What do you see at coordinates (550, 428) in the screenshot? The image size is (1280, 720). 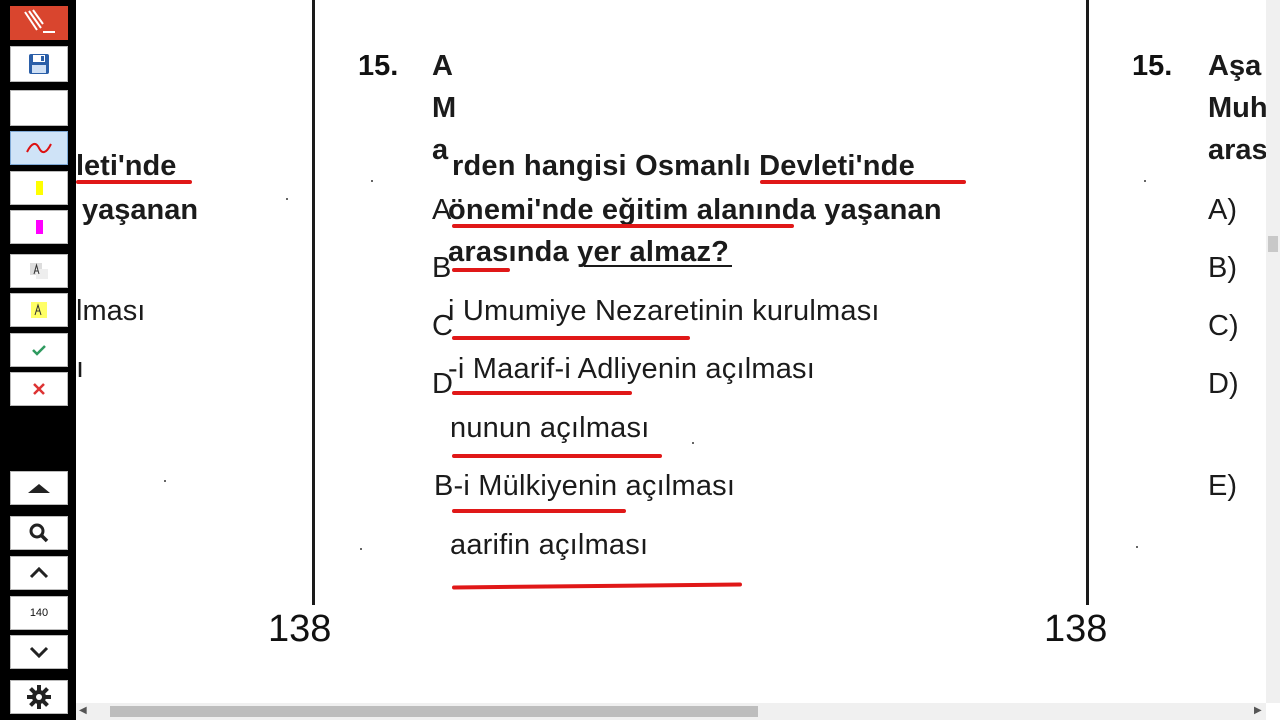 I see `option-c-text: nunun açılması` at bounding box center [550, 428].